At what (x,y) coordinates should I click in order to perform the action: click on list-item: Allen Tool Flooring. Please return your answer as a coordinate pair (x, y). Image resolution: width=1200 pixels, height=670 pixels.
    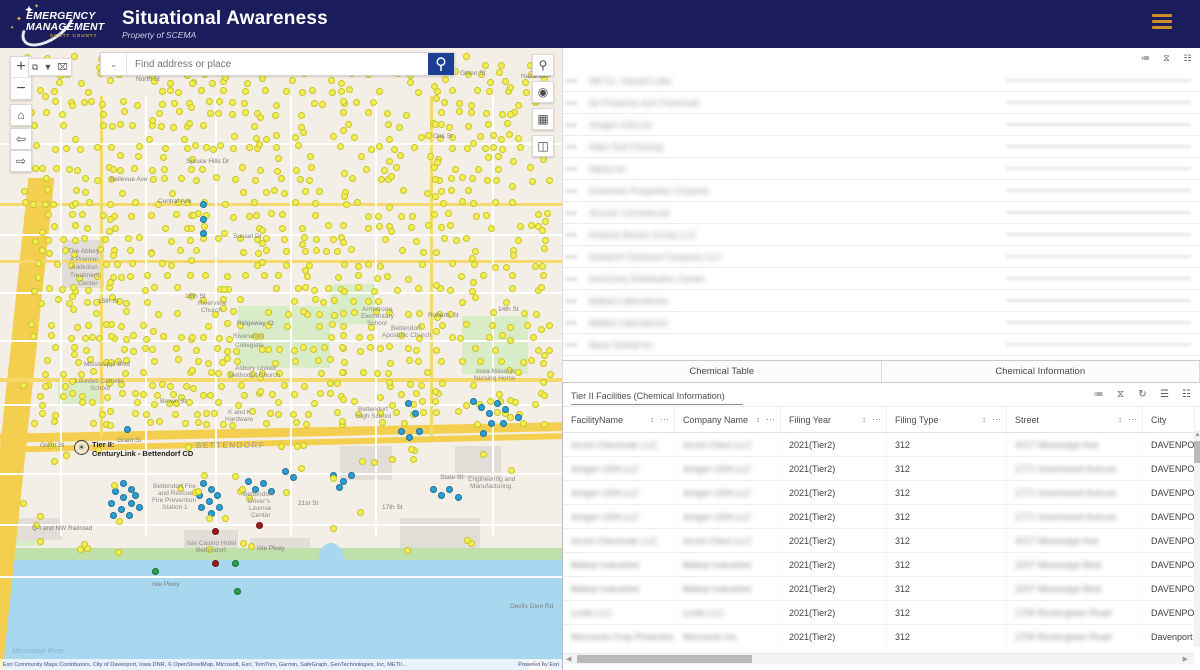
    Looking at the image, I should click on (881, 147).